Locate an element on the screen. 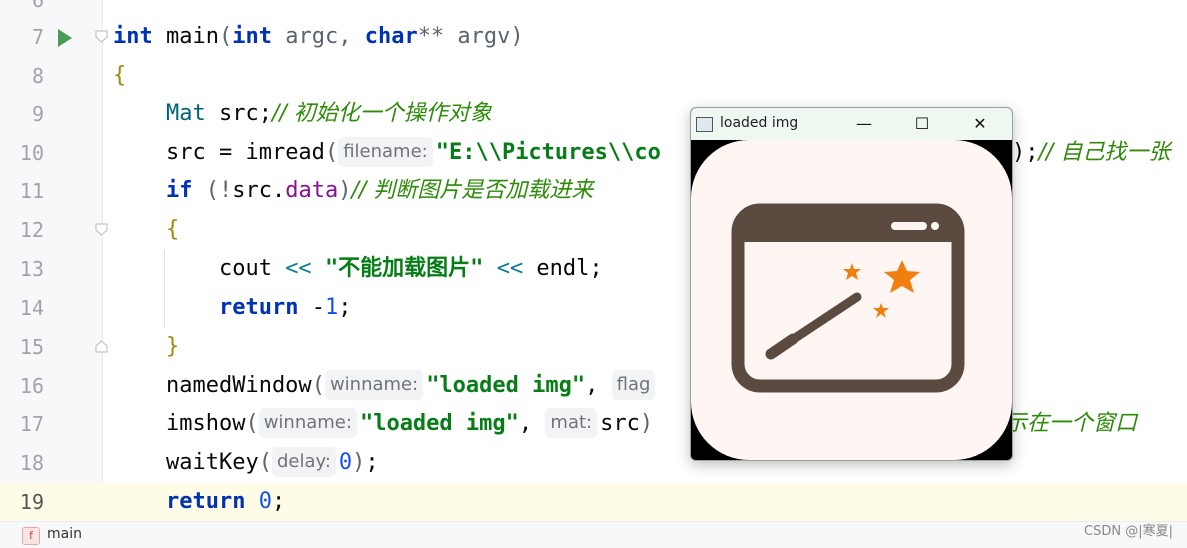 This screenshot has width=1187, height=548. code-token: } is located at coordinates (172, 346).